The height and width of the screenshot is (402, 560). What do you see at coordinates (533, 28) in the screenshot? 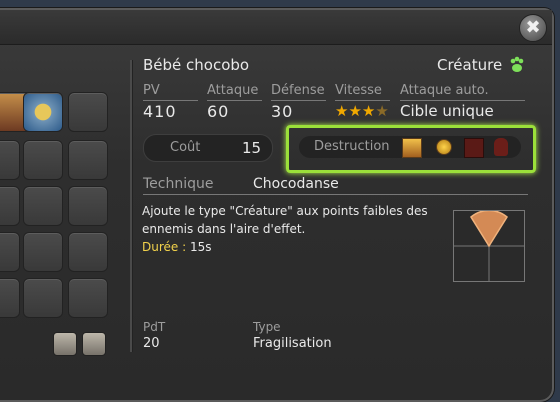
I see `close-button: ✖` at bounding box center [533, 28].